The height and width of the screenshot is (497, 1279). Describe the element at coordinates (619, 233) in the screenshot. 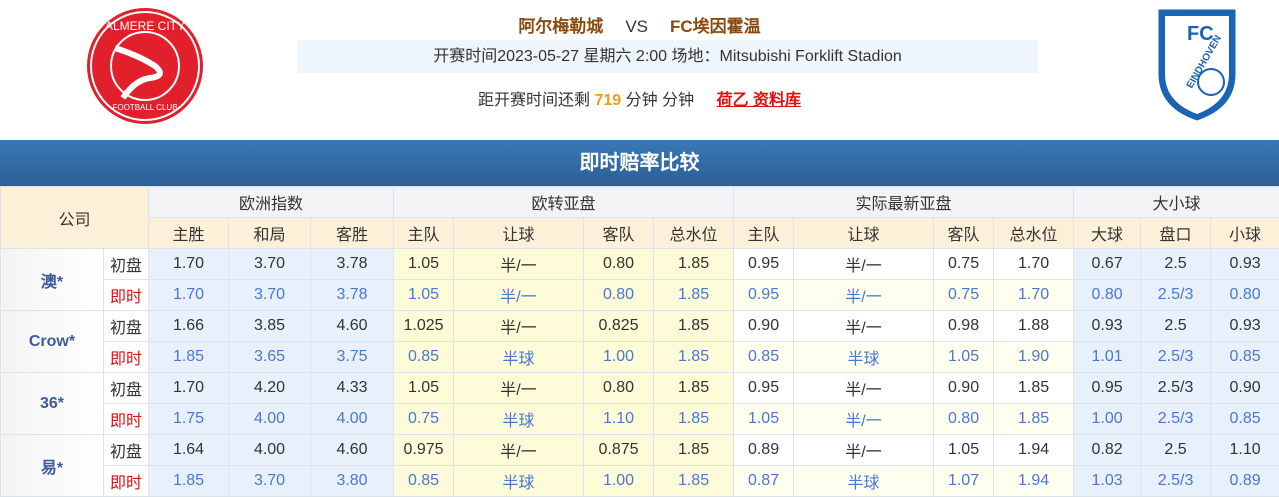

I see `column-header: 客队` at that location.